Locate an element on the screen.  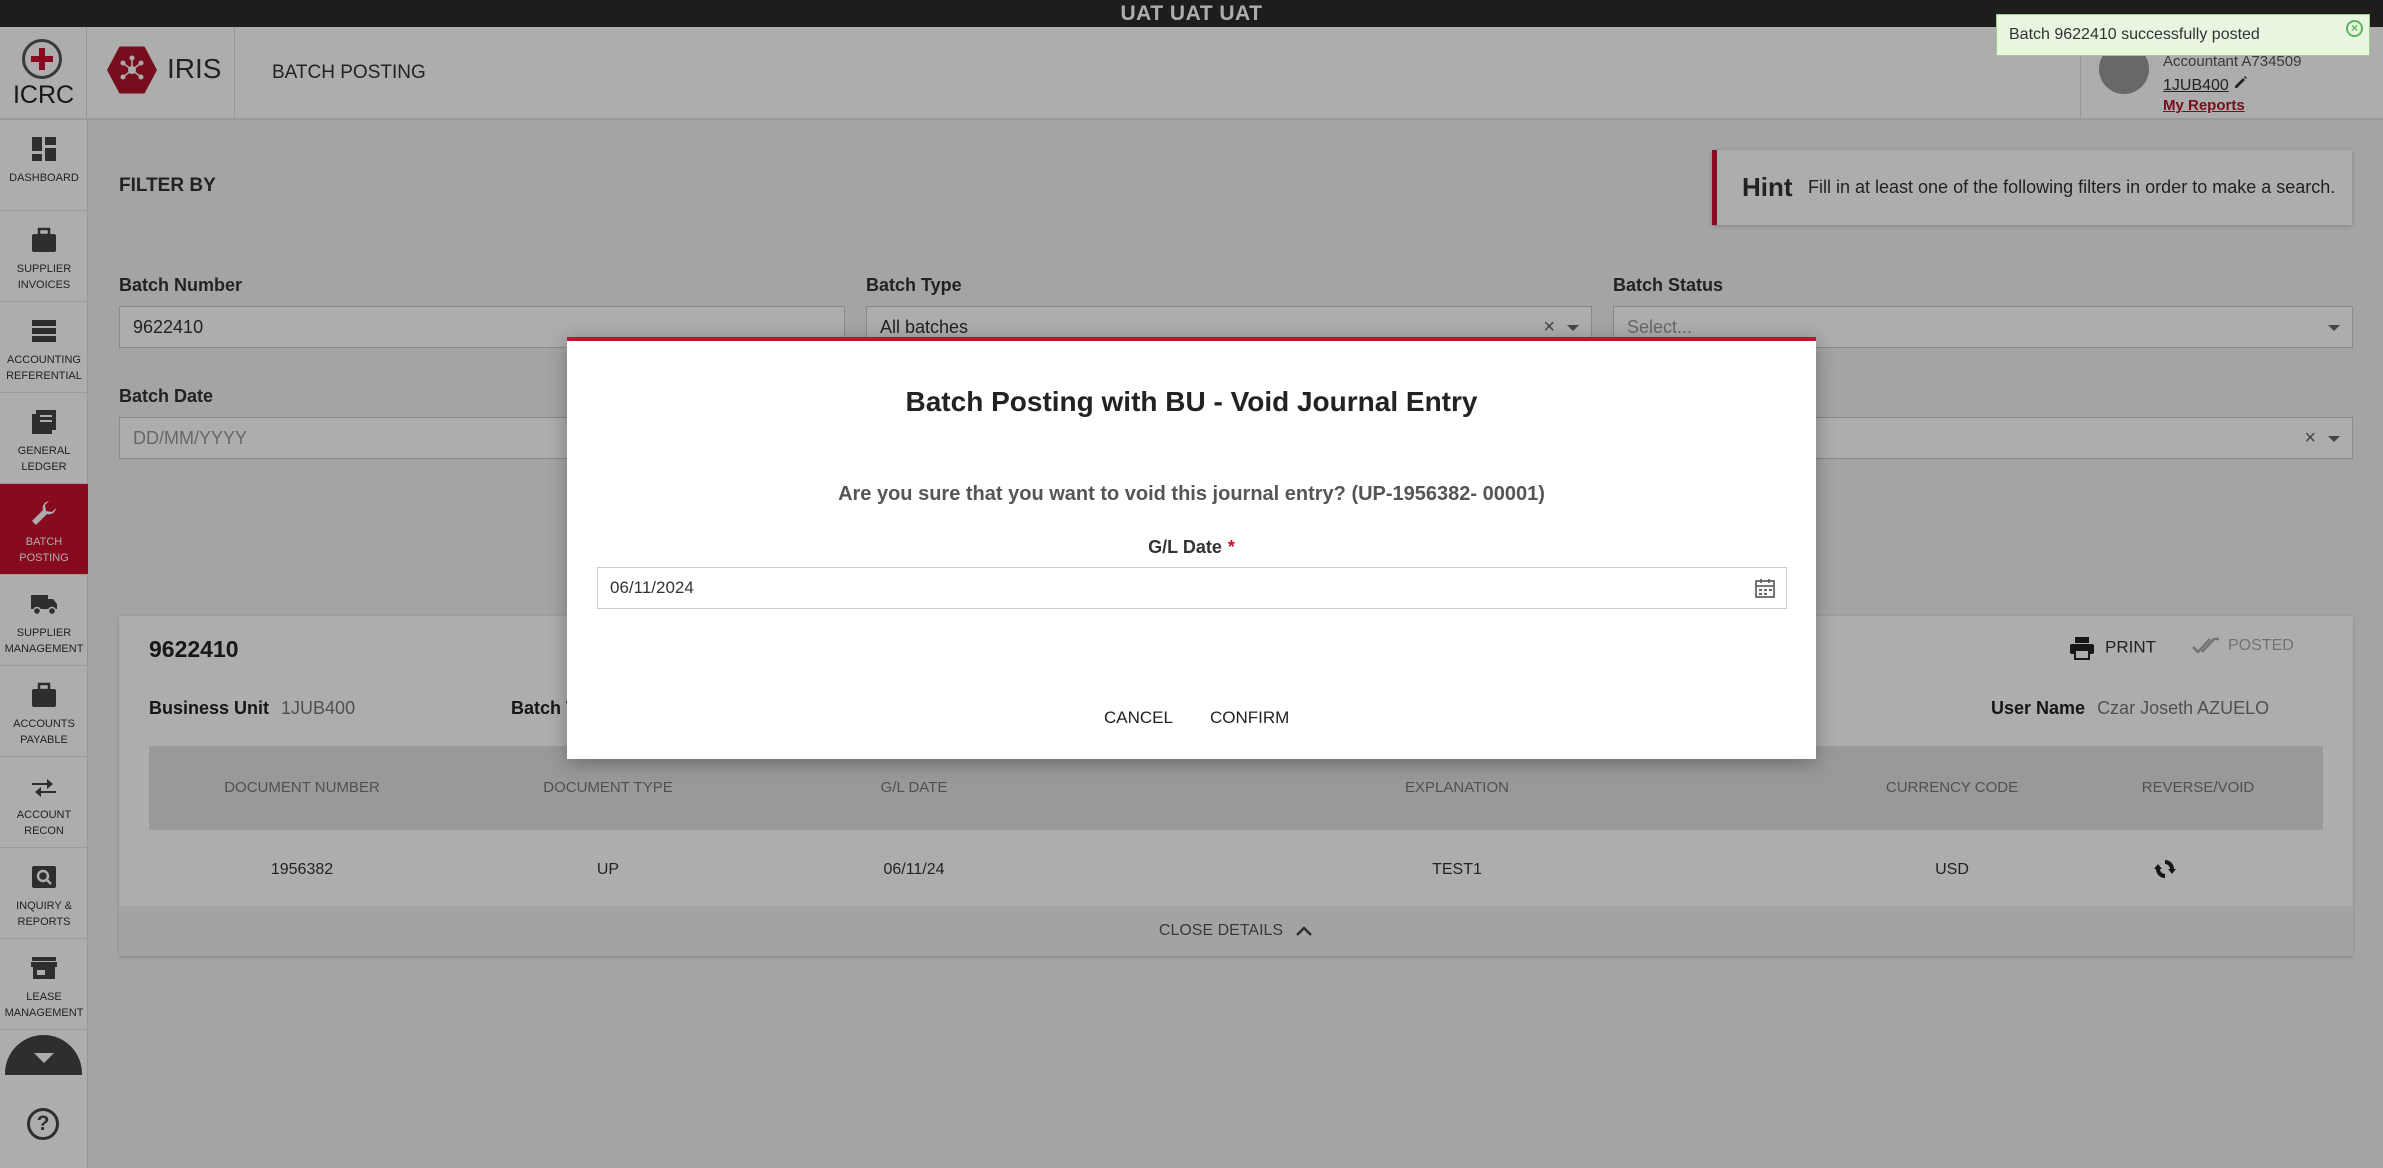
required-mark: * is located at coordinates (1231, 547).